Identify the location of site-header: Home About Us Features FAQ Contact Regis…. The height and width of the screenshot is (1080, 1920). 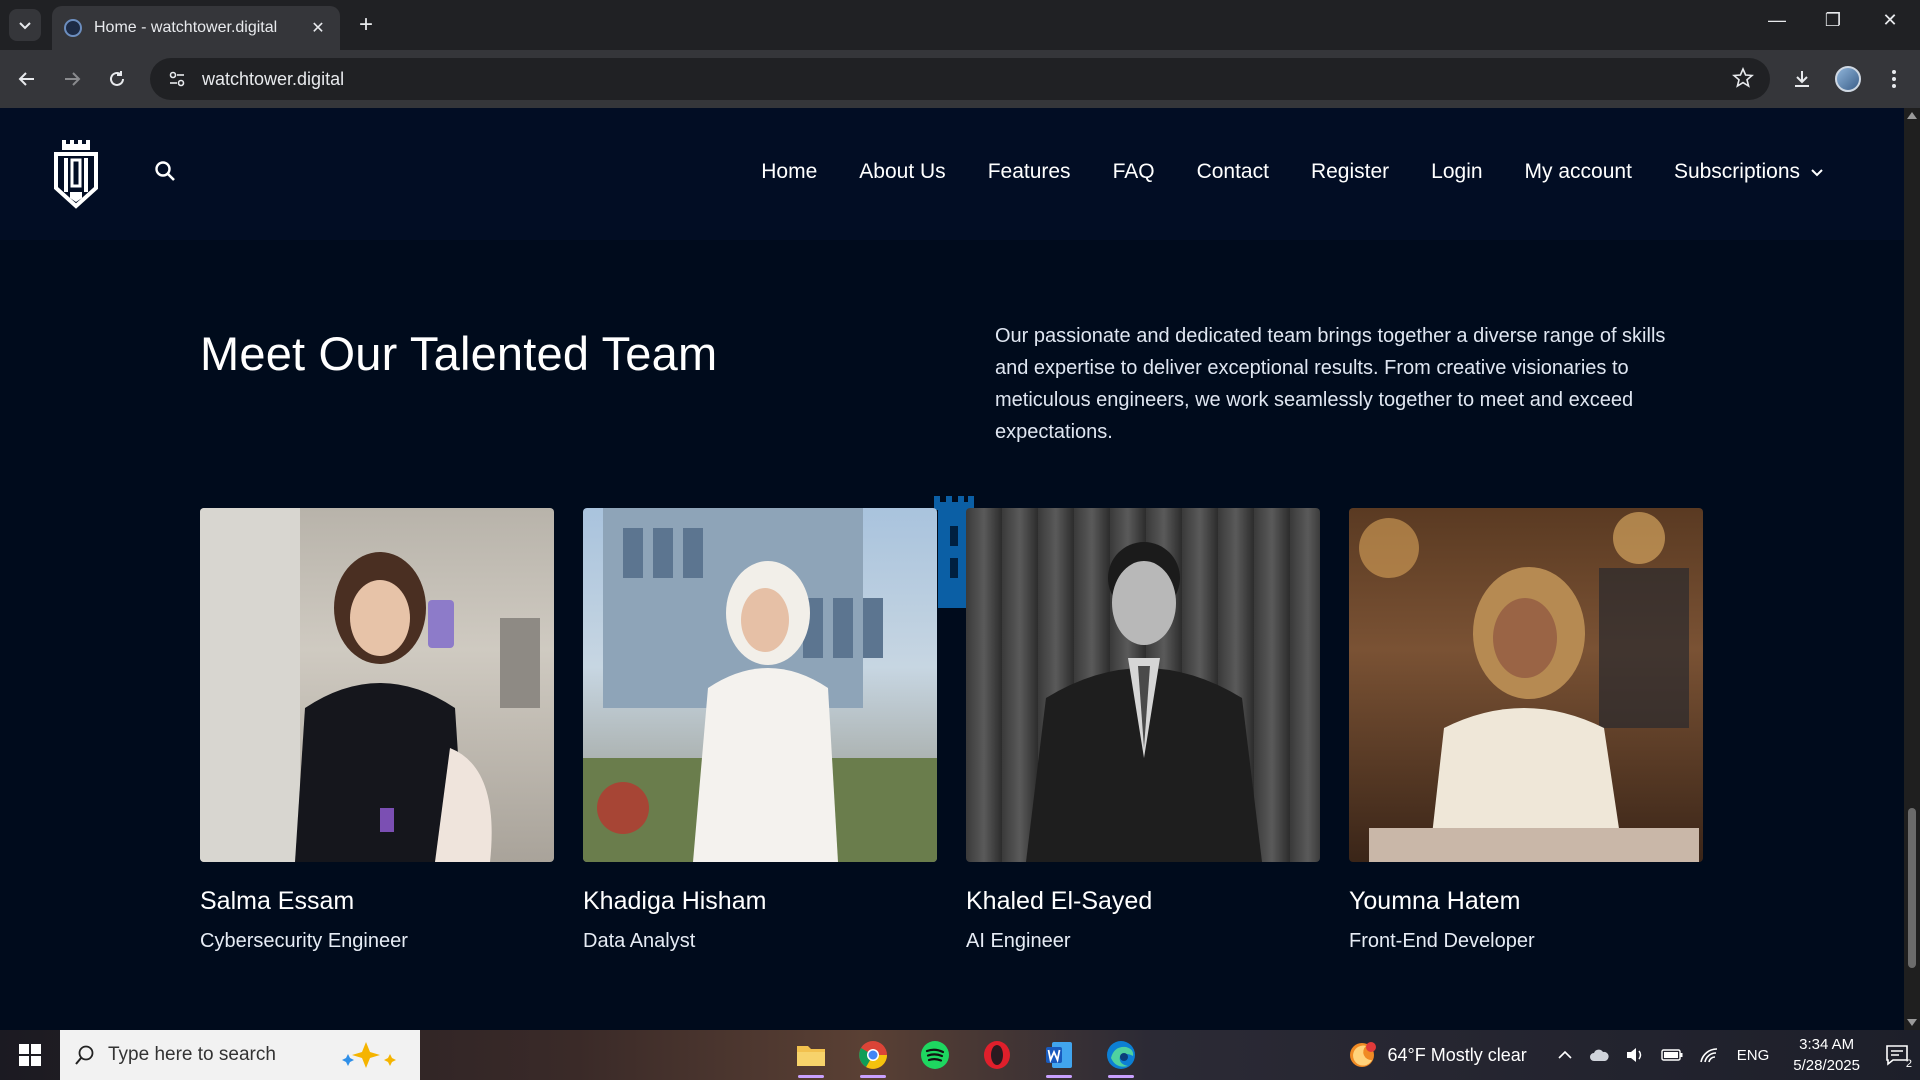
(952, 174).